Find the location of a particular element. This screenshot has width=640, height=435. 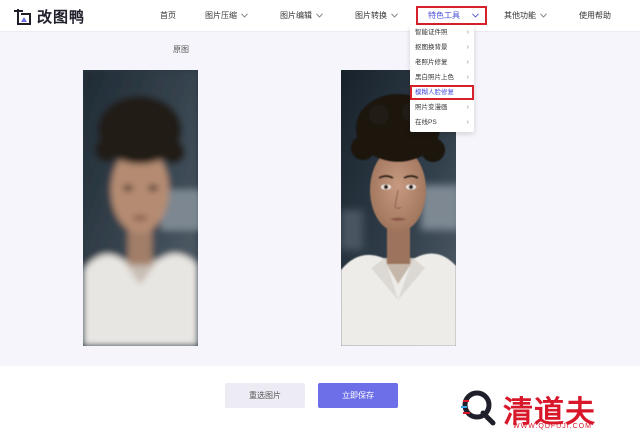

nav-image-compress: 图片压缩 is located at coordinates (226, 15).